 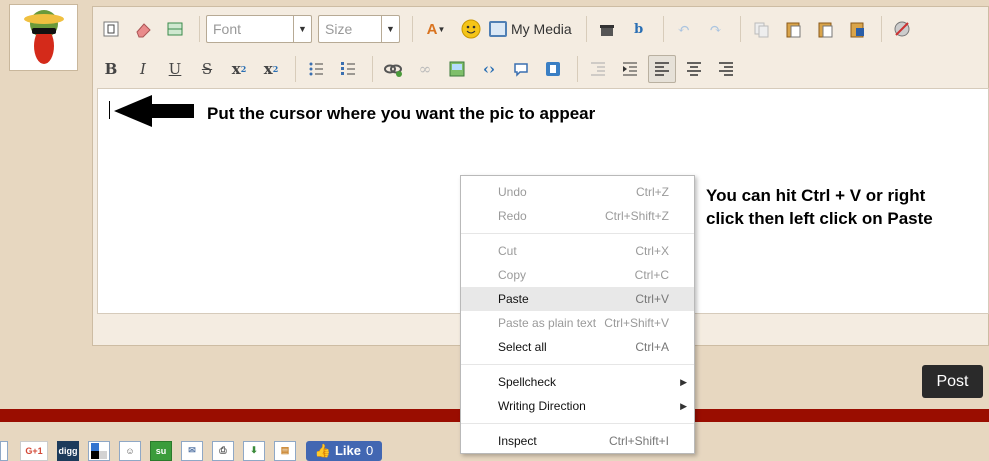 What do you see at coordinates (553, 69) in the screenshot?
I see `media-embed-icon` at bounding box center [553, 69].